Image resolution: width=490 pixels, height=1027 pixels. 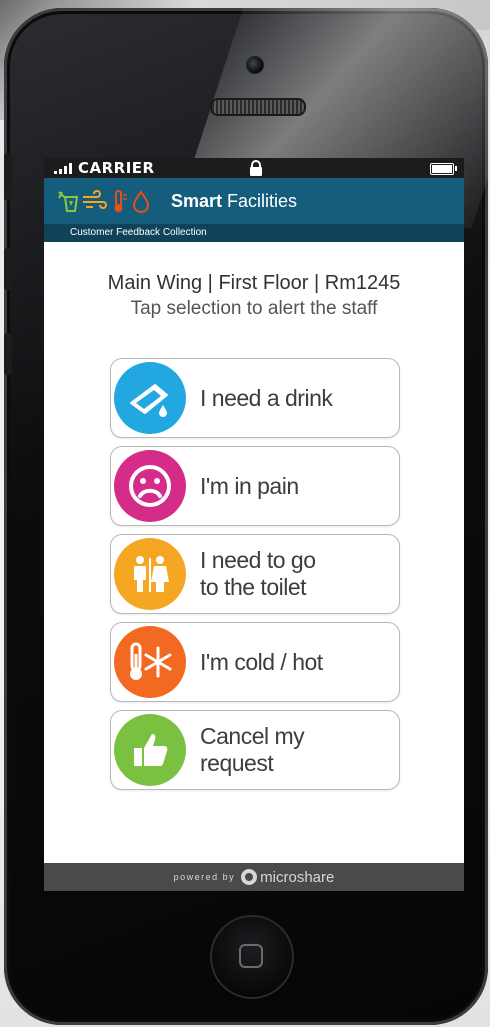 What do you see at coordinates (252, 749) in the screenshot?
I see `option-label: Cancel my request` at bounding box center [252, 749].